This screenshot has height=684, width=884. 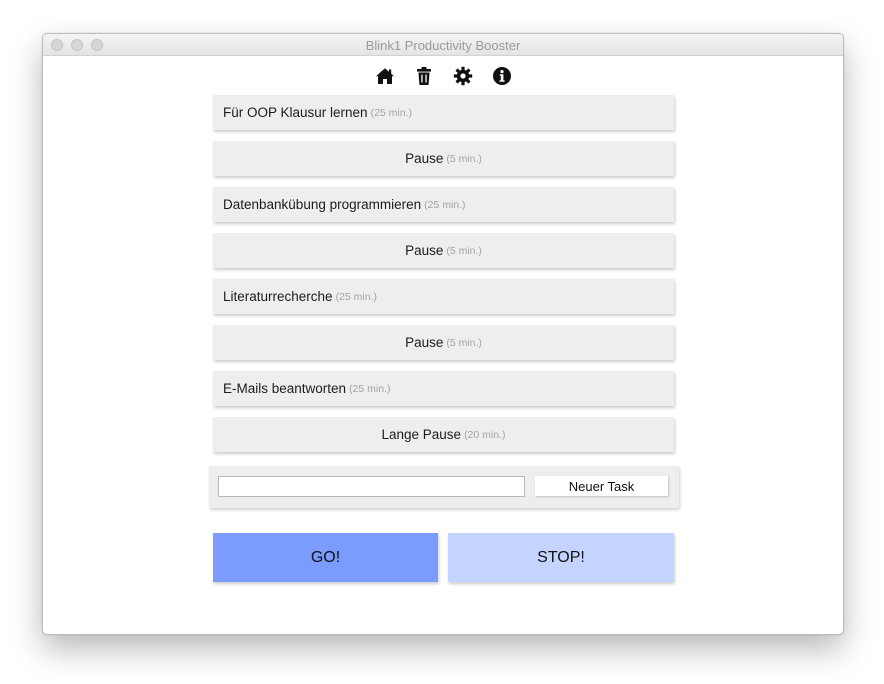 I want to click on go-button: GO!, so click(x=325, y=557).